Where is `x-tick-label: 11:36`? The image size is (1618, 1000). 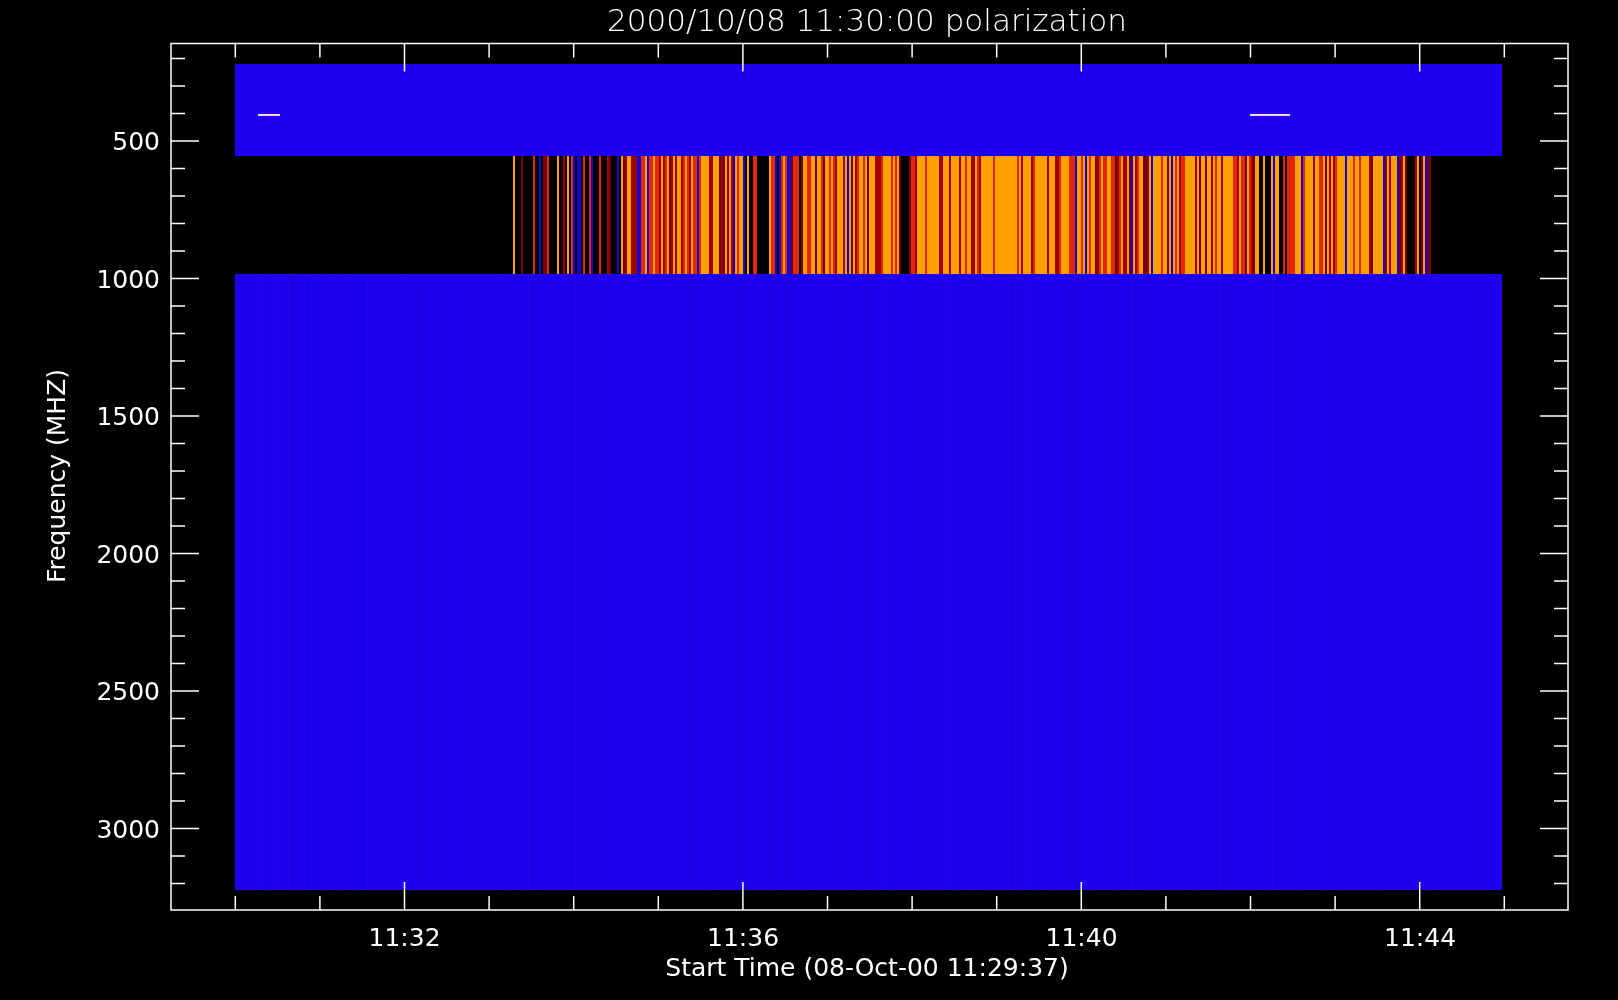 x-tick-label: 11:36 is located at coordinates (743, 937).